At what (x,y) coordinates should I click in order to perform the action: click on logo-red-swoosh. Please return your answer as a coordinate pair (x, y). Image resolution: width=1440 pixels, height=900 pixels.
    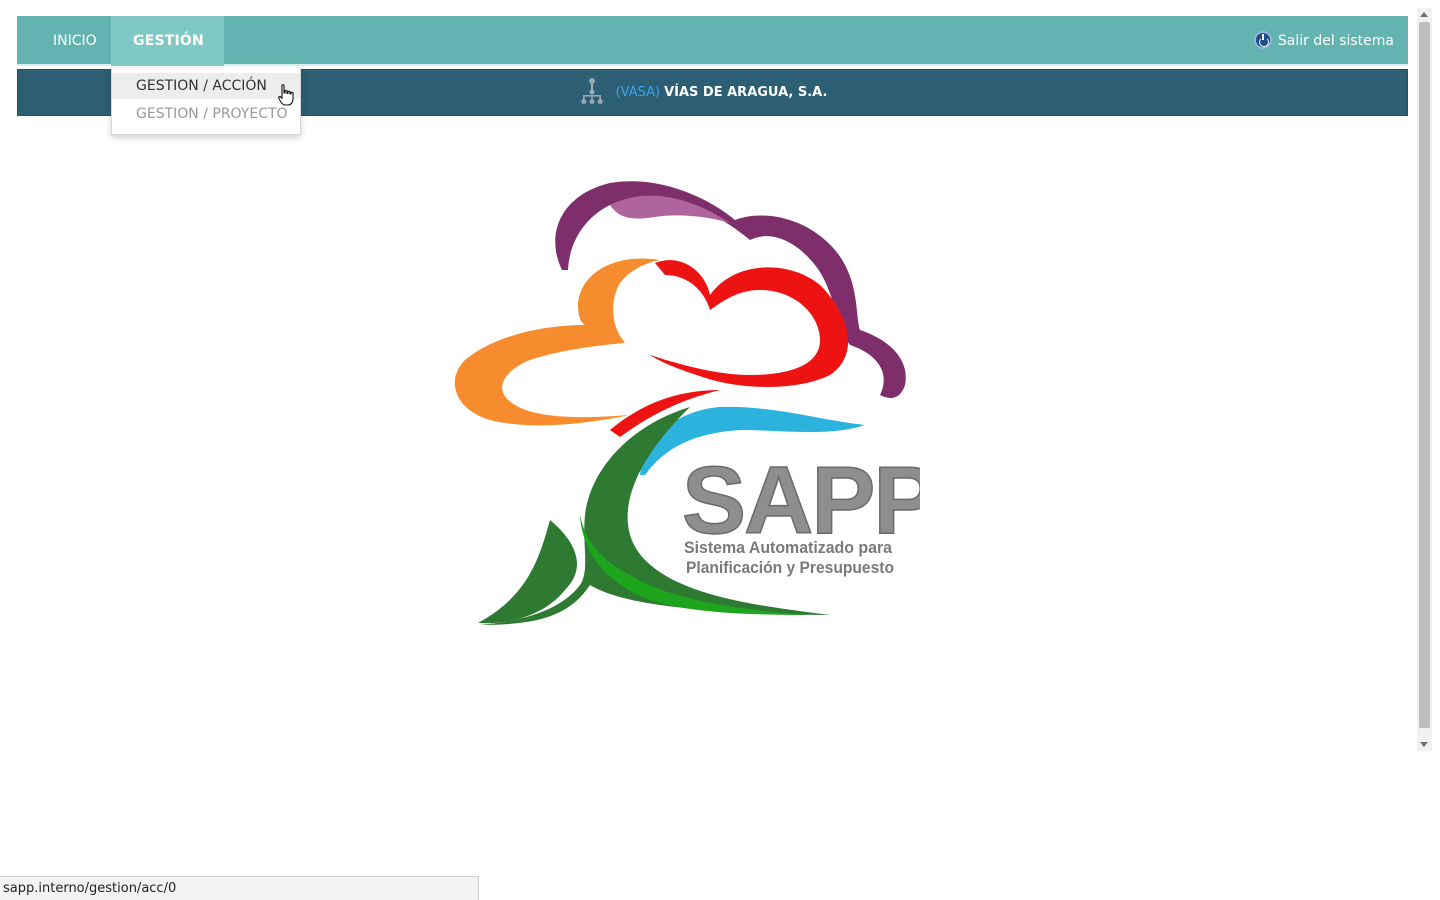
    Looking at the image, I should click on (749, 323).